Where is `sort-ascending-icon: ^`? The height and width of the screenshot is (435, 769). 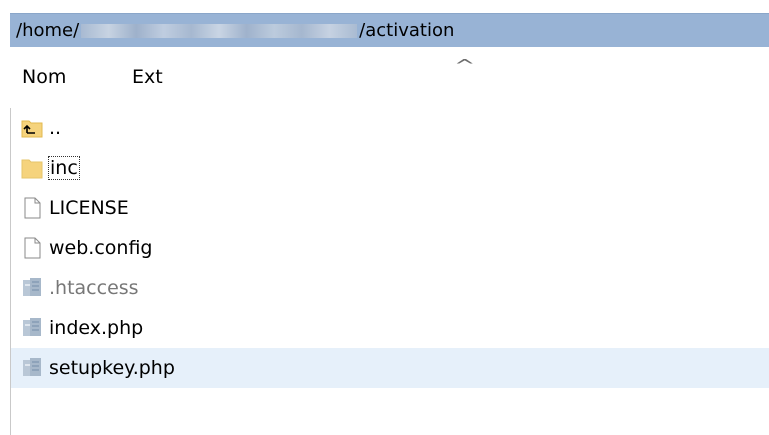
sort-ascending-icon: ^ is located at coordinates (464, 65).